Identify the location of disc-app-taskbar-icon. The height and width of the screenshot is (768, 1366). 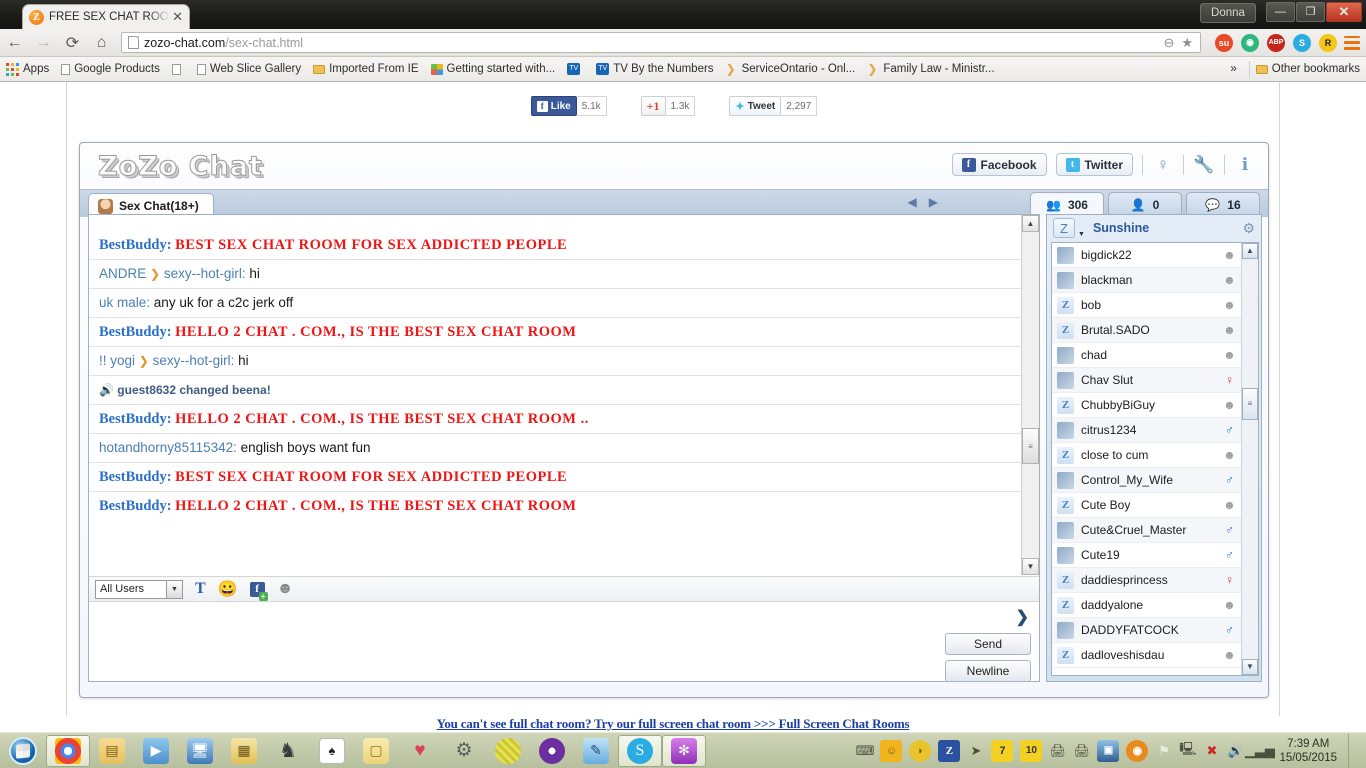
(552, 751).